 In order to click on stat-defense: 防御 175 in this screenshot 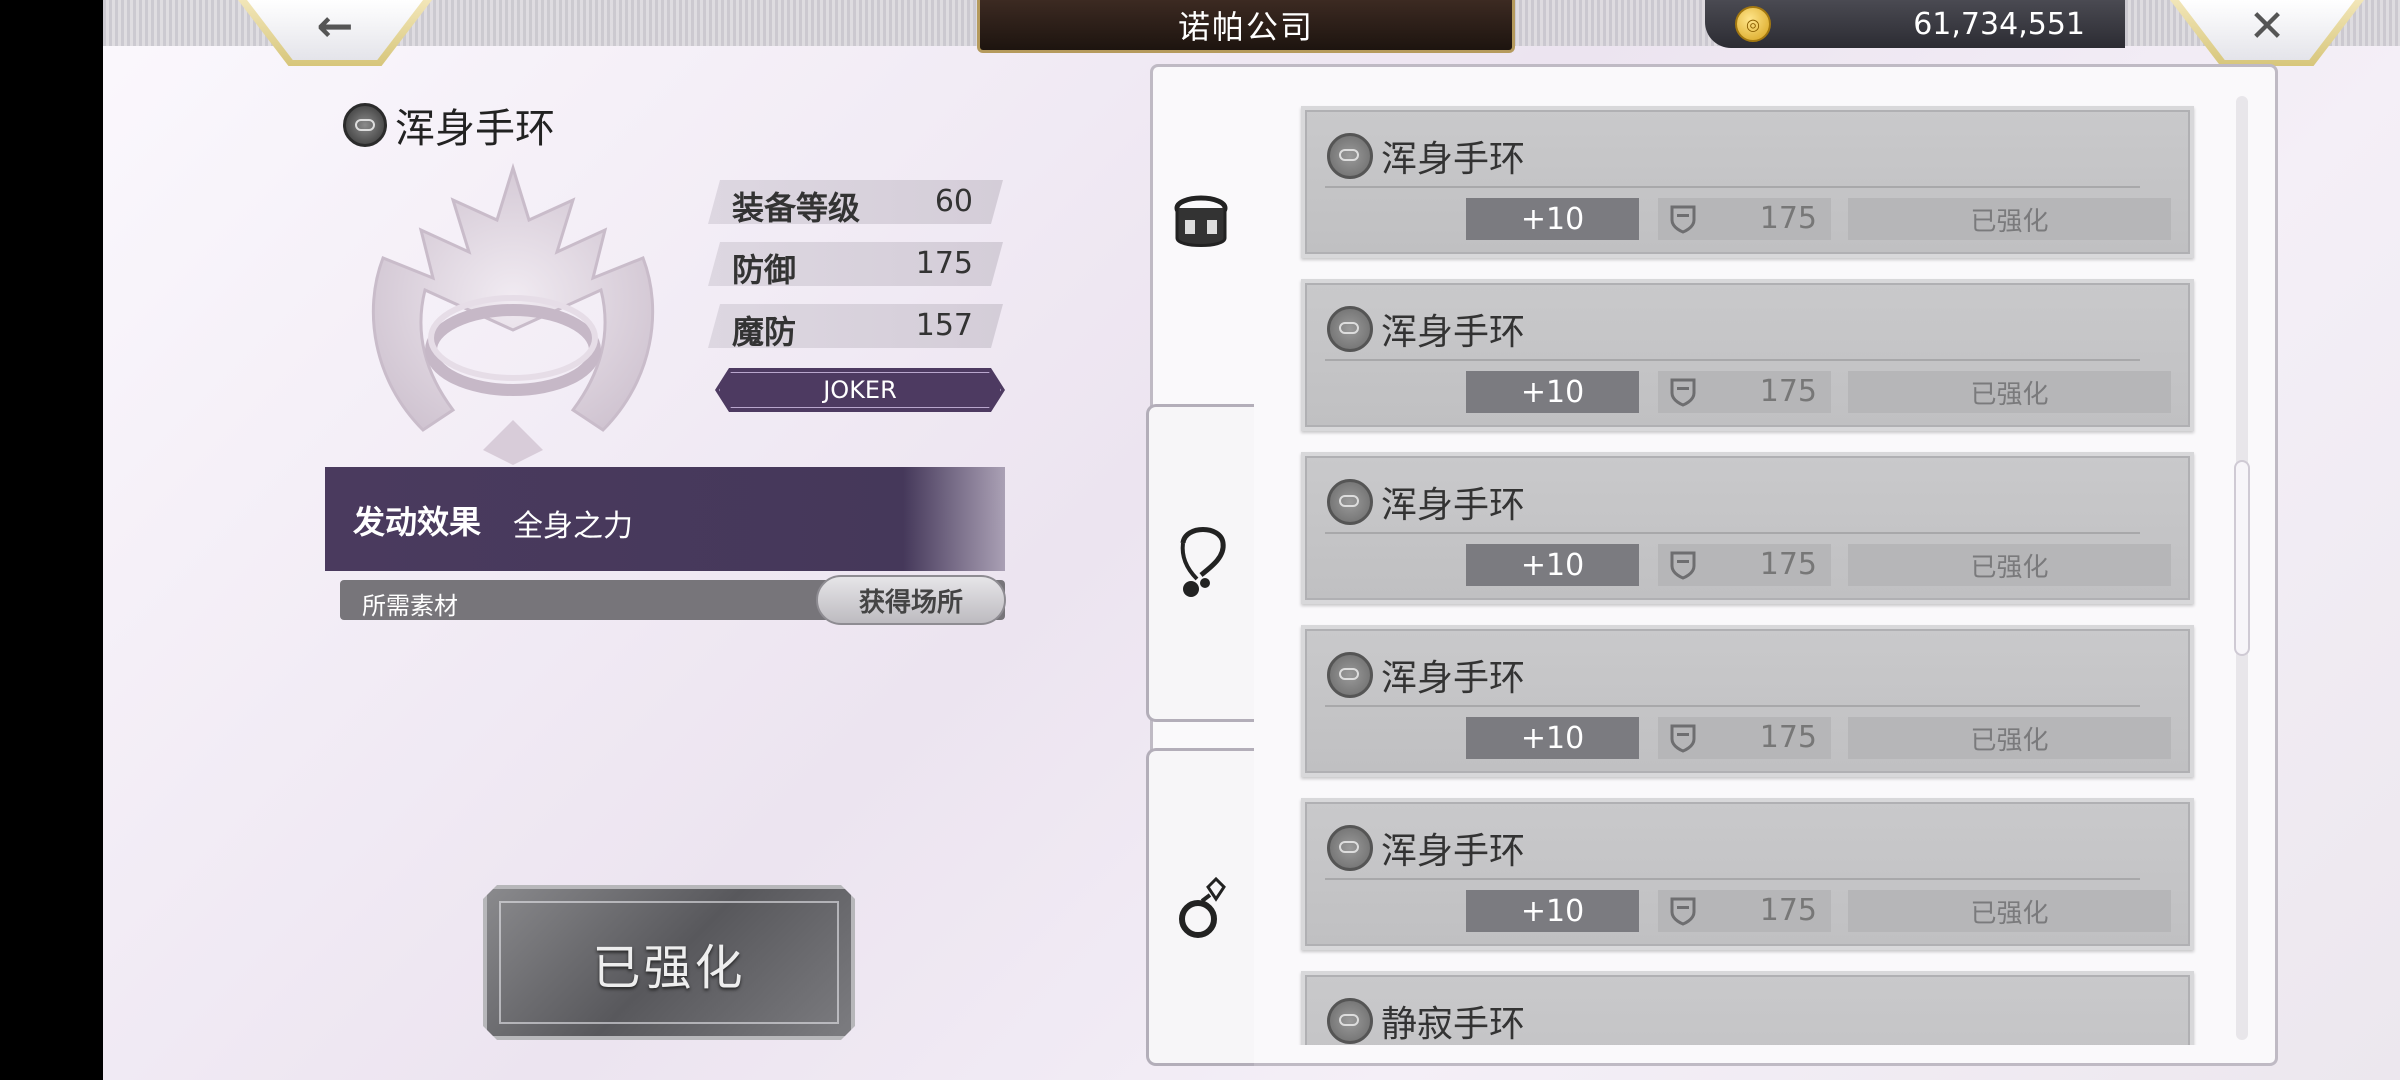, I will do `click(855, 264)`.